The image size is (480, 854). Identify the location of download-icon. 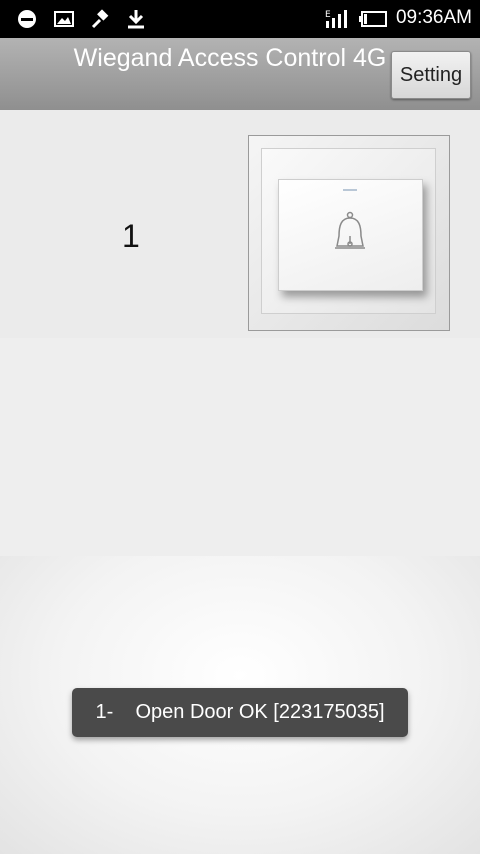
(136, 19).